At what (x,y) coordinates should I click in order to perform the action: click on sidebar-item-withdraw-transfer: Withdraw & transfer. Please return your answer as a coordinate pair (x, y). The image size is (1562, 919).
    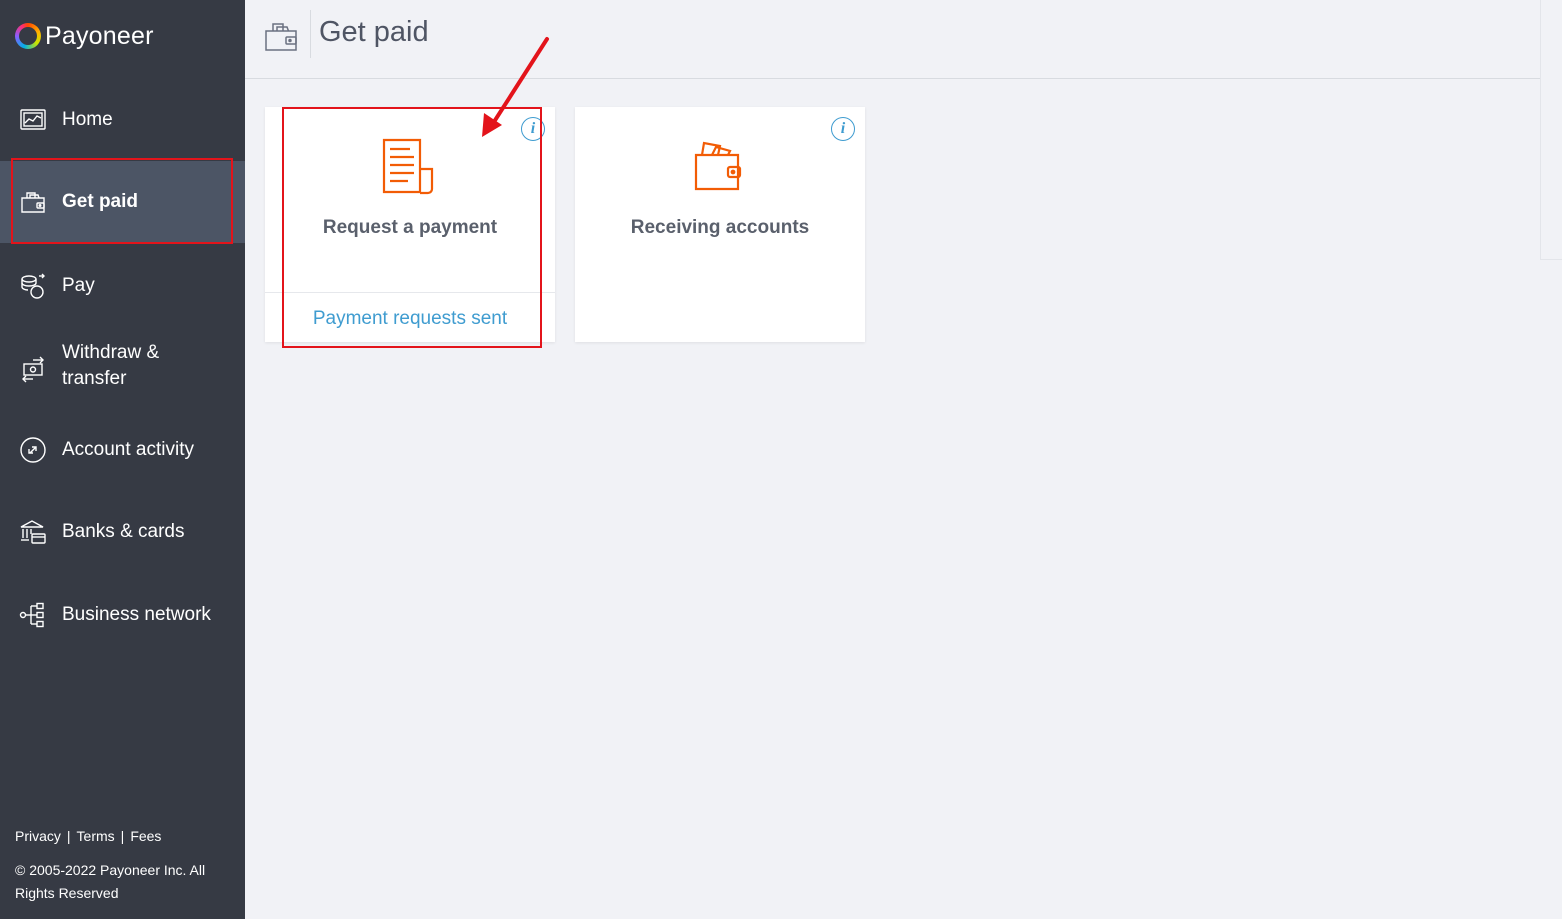
    Looking at the image, I should click on (122, 369).